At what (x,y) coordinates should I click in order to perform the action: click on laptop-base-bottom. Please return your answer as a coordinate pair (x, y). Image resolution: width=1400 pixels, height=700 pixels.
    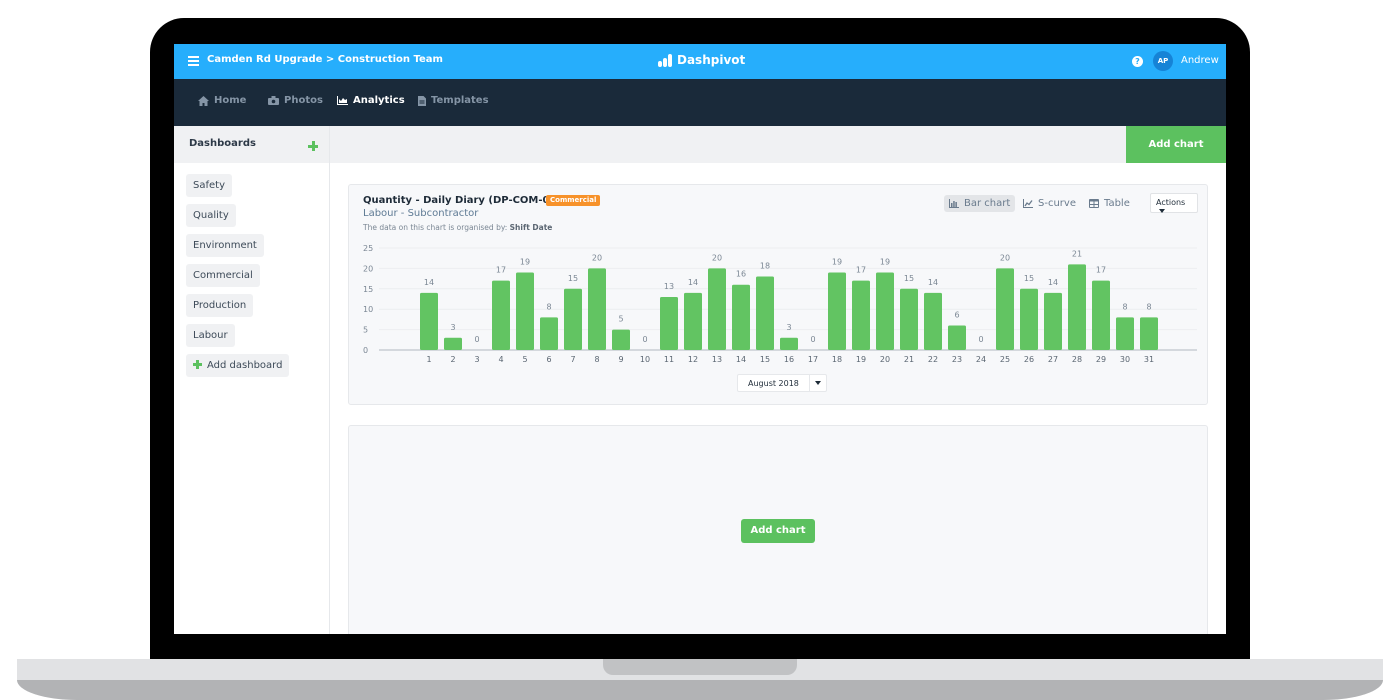
    Looking at the image, I should click on (700, 690).